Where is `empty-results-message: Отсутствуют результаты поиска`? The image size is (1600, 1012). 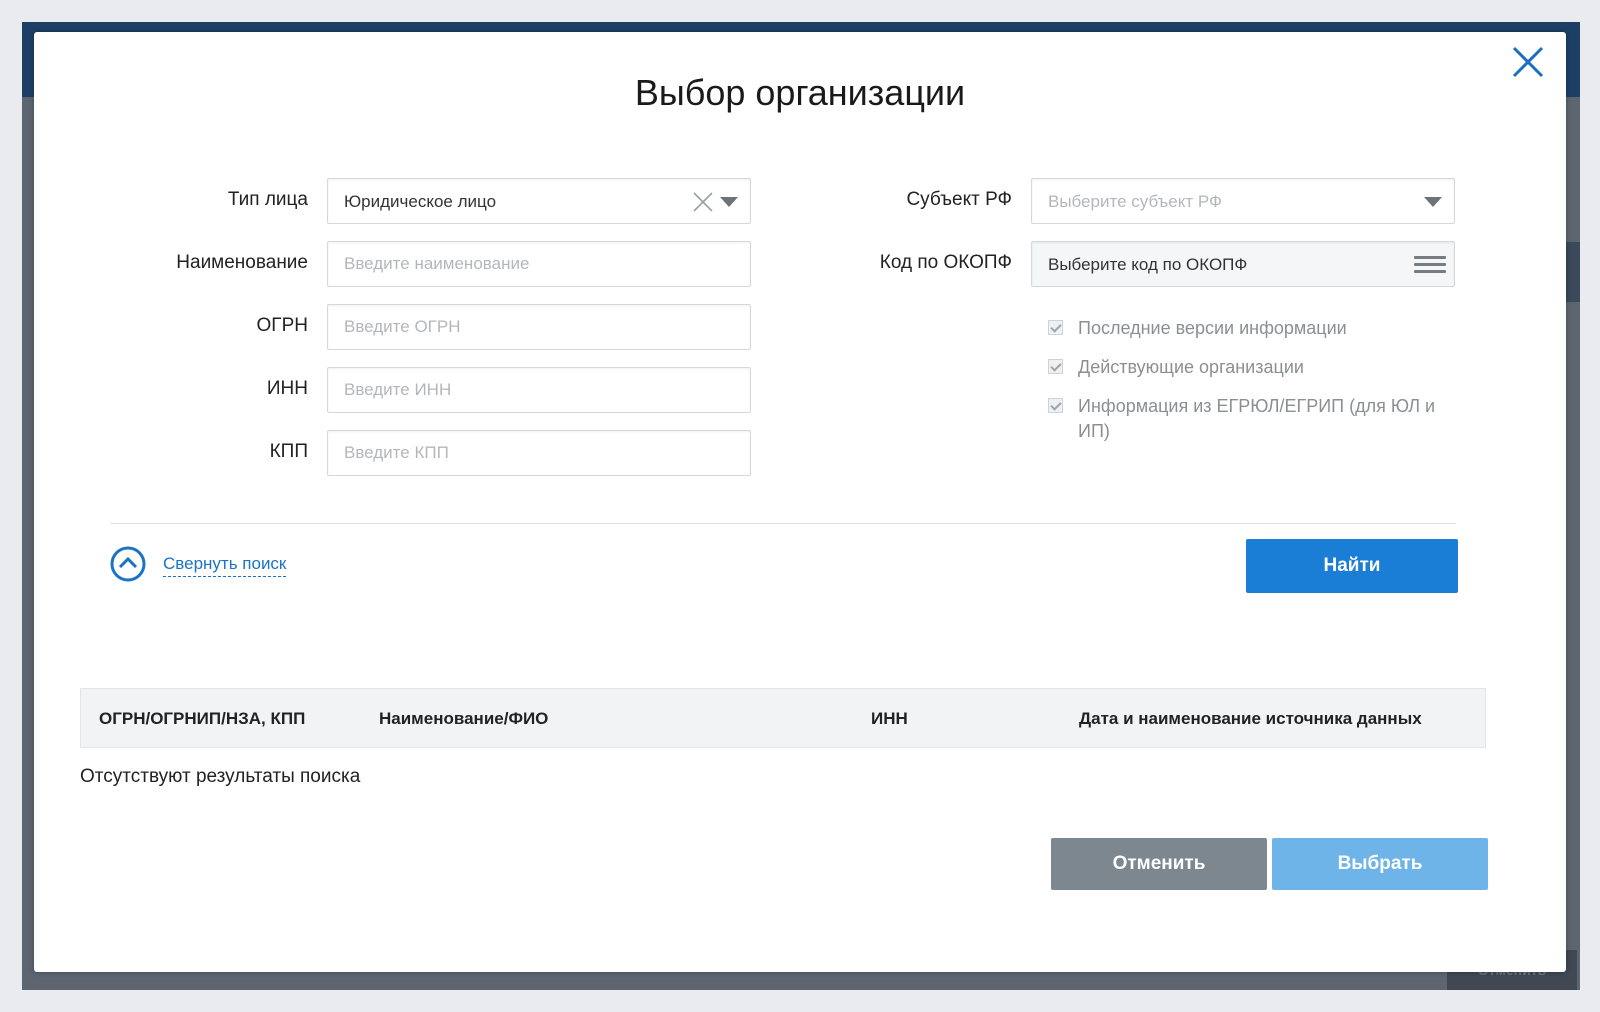
empty-results-message: Отсутствуют результаты поиска is located at coordinates (220, 776).